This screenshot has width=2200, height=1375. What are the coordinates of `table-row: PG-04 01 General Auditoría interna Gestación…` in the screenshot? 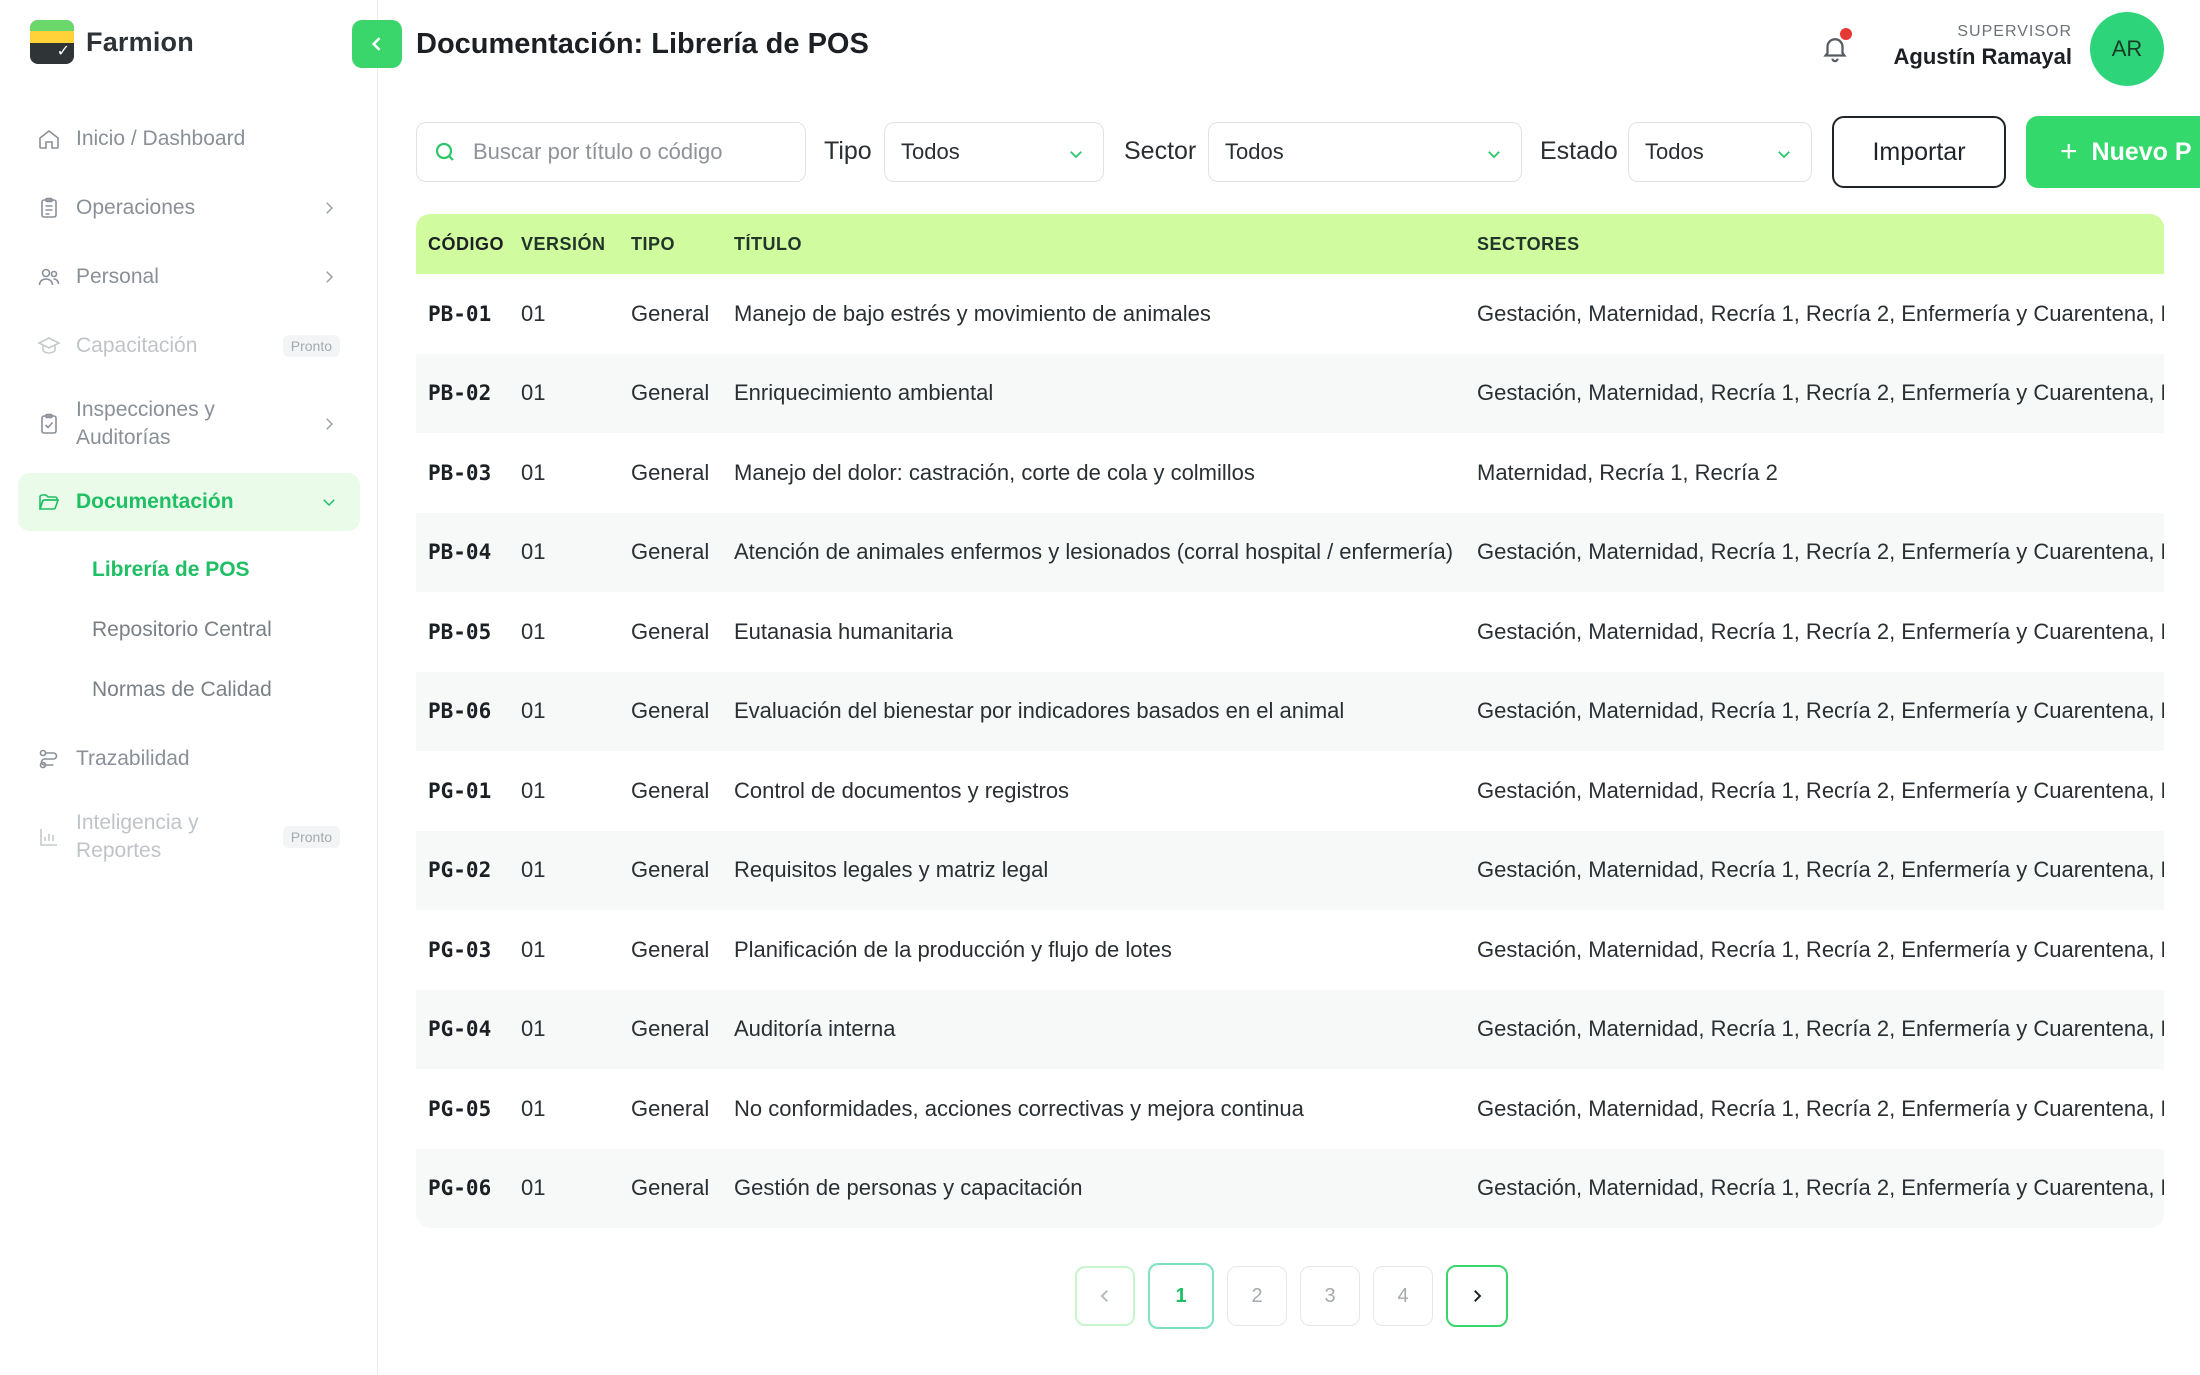 It's located at (1290, 1029).